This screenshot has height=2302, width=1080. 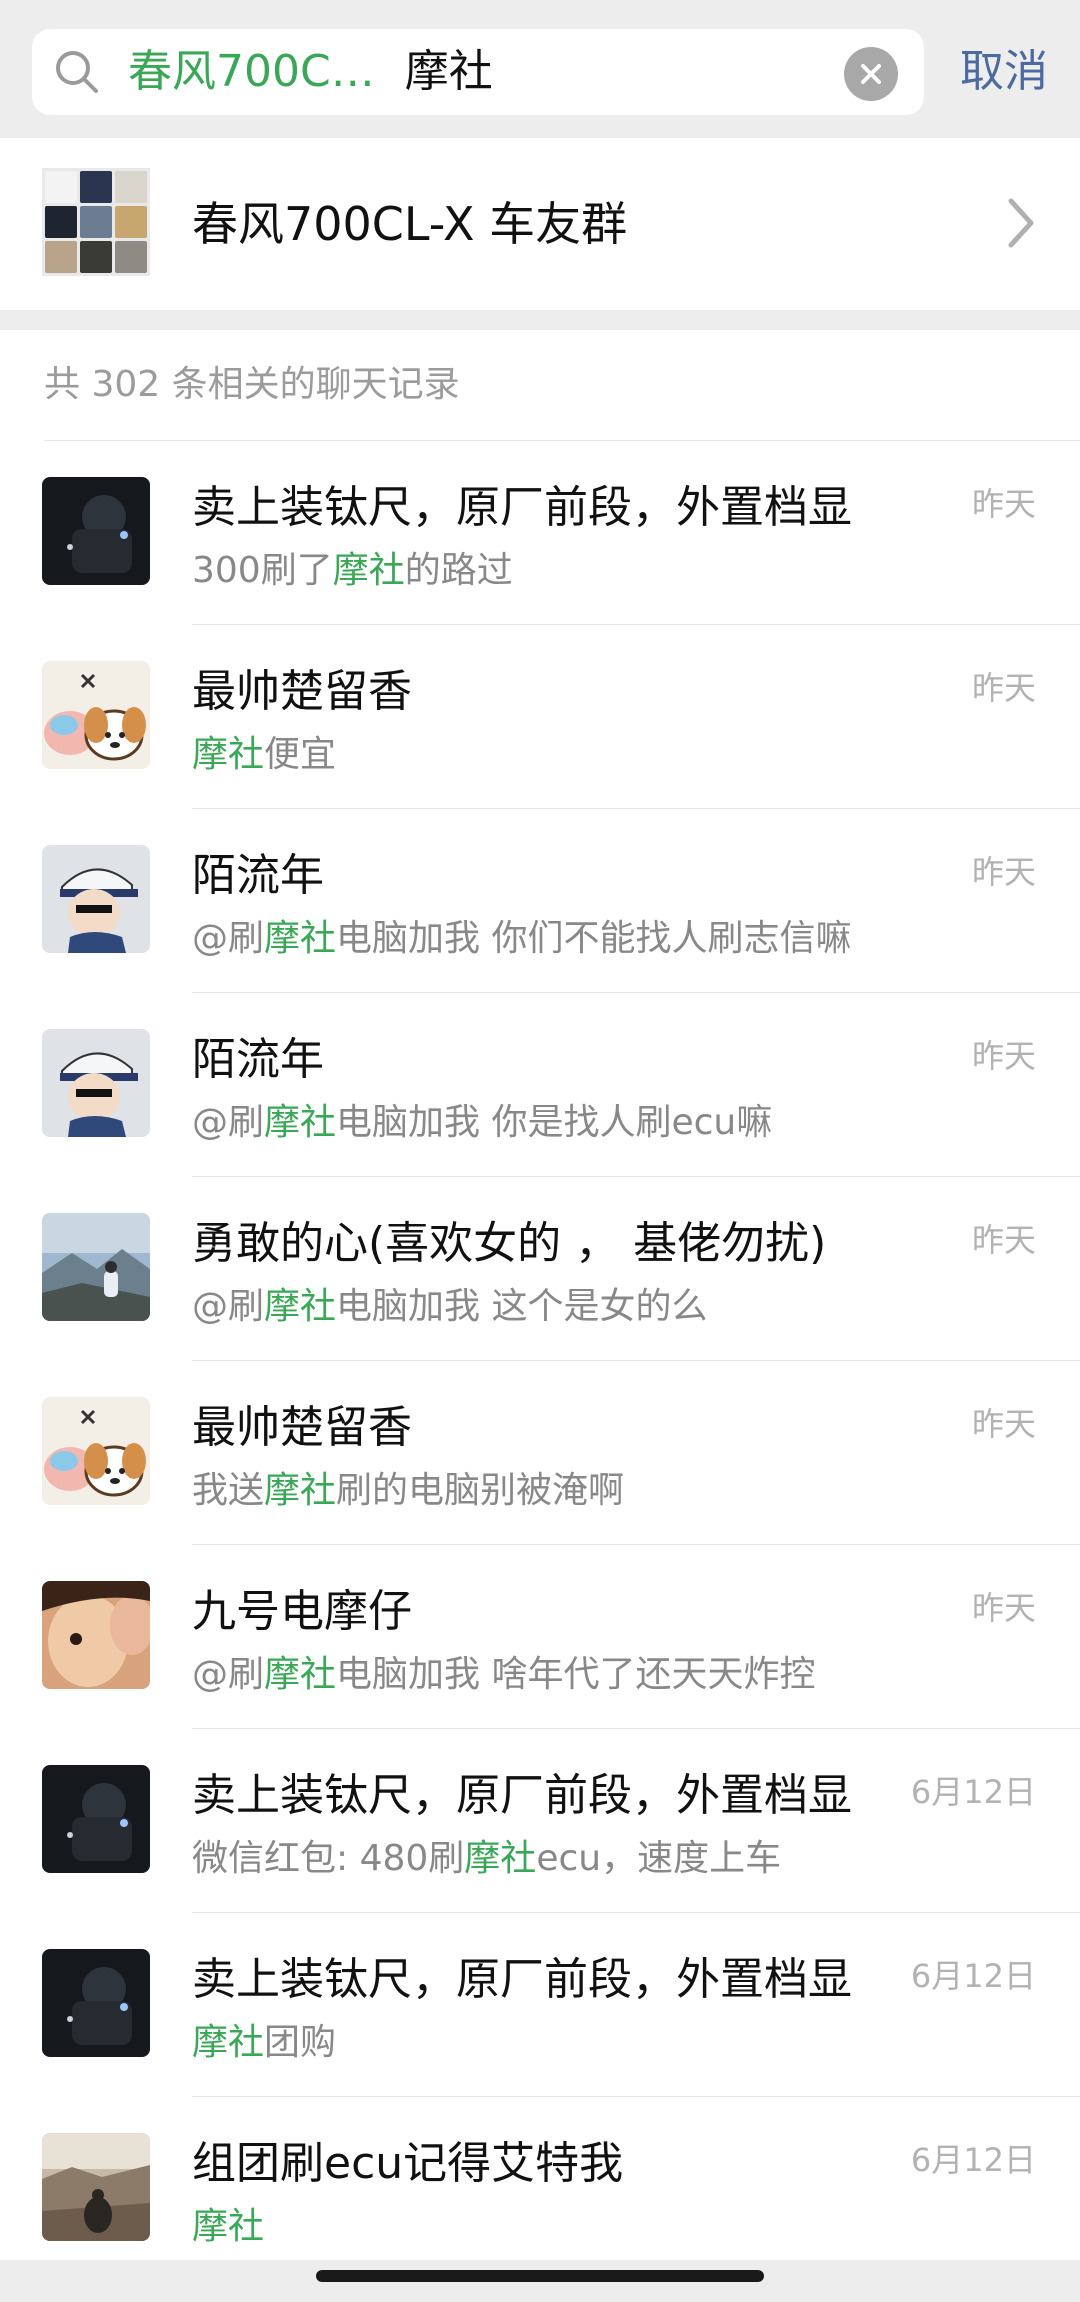 I want to click on group-avatar, so click(x=96, y=222).